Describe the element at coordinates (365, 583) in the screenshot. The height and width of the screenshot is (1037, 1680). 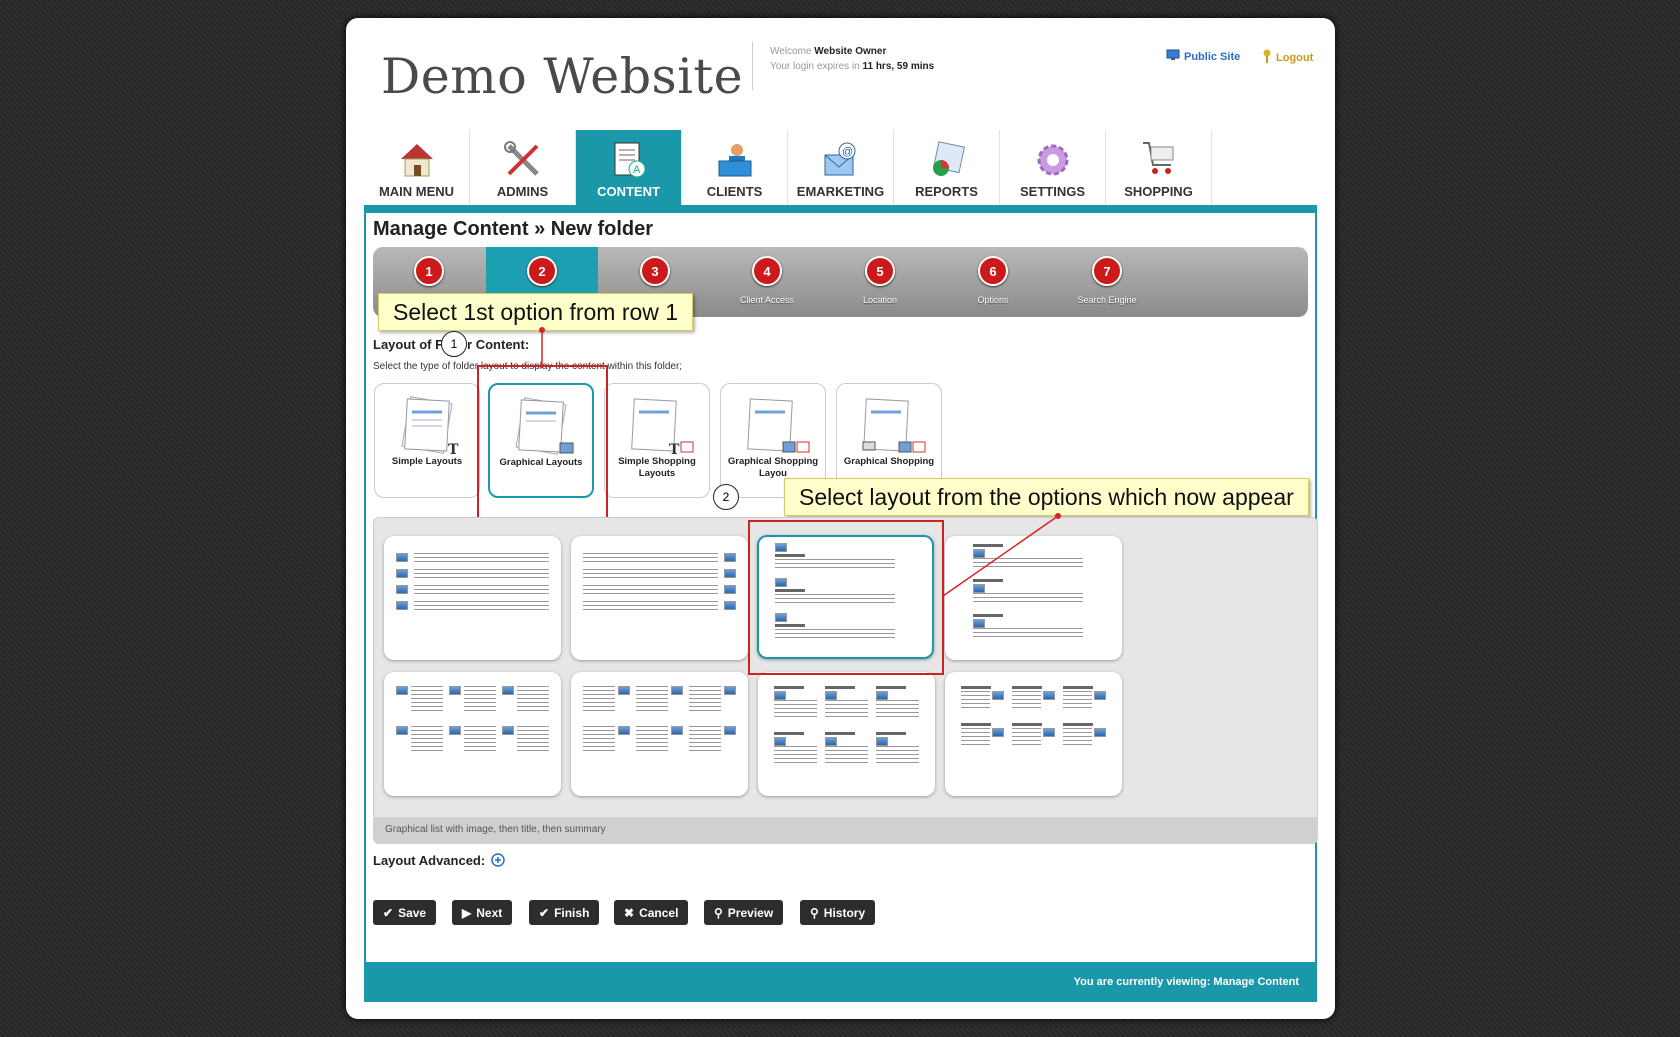
I see `content-border-left` at that location.